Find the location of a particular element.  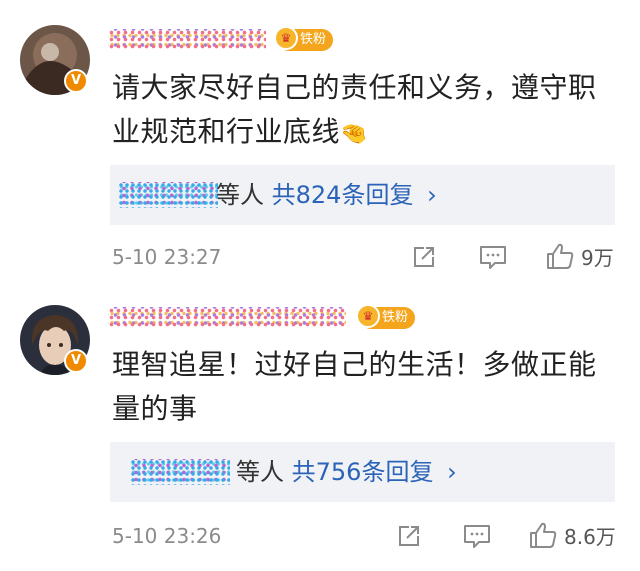

reply-preview-box: 等人 共824条回复 › is located at coordinates (362, 195).